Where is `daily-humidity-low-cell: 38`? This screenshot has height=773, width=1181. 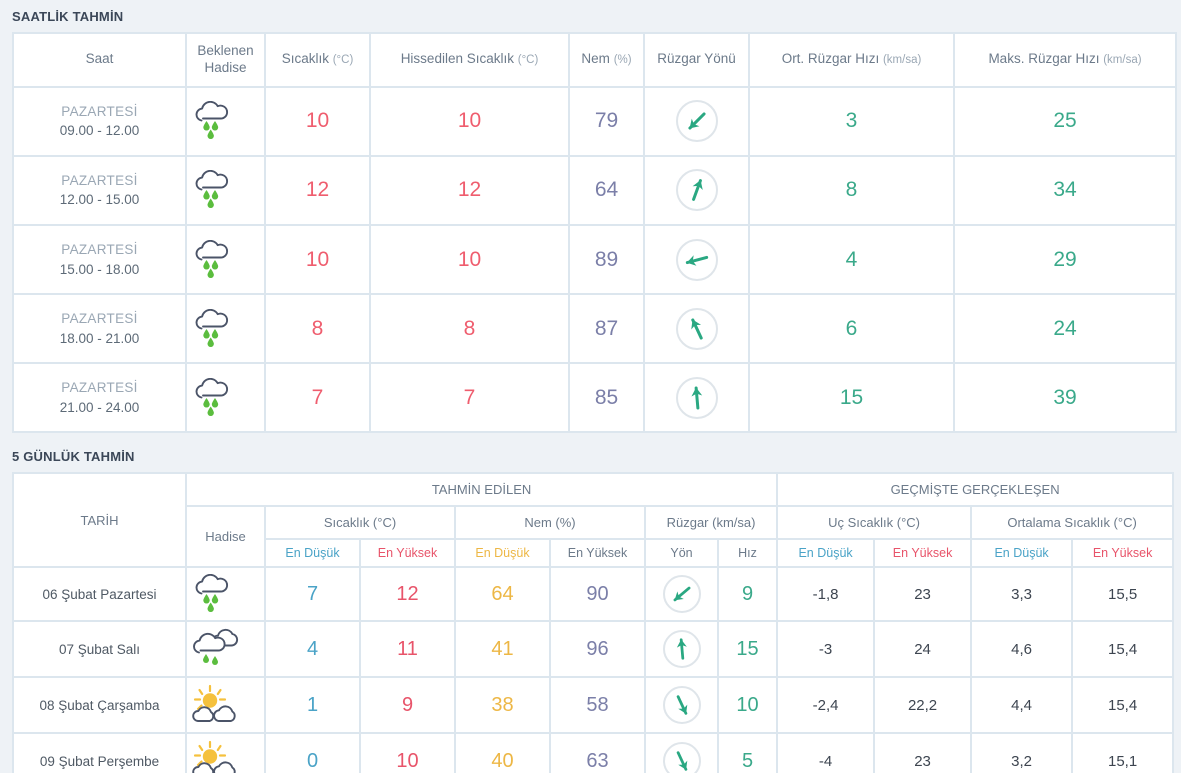 daily-humidity-low-cell: 38 is located at coordinates (502, 705).